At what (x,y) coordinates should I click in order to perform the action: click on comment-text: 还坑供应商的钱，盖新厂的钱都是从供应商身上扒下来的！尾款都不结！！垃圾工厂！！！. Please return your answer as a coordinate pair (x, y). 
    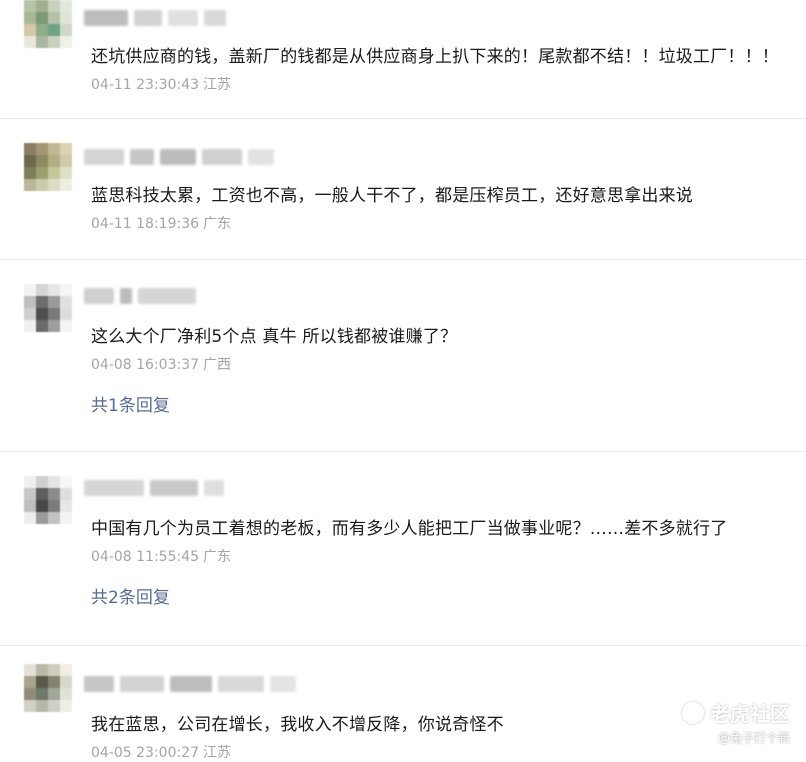
    Looking at the image, I should click on (435, 57).